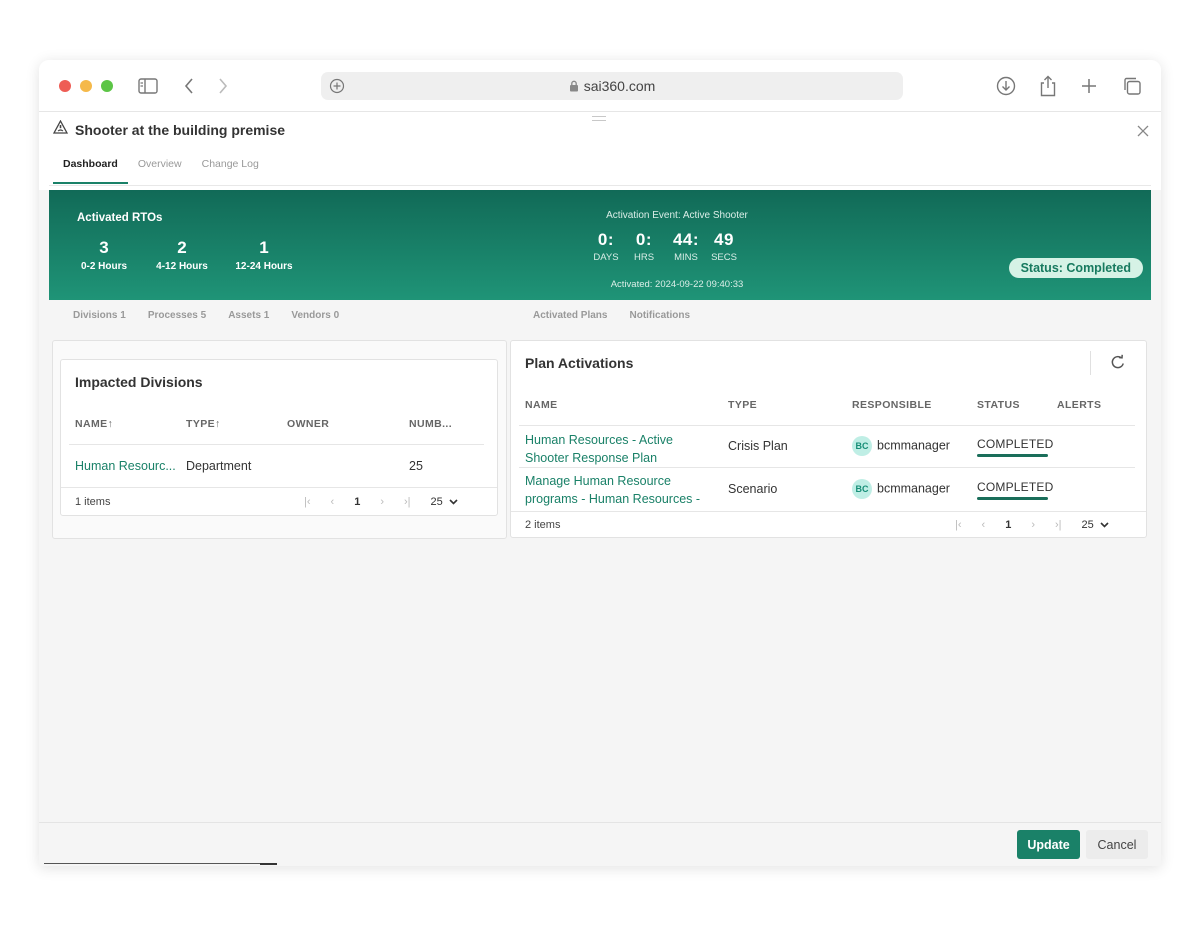 Image resolution: width=1200 pixels, height=926 pixels. What do you see at coordinates (264, 266) in the screenshot?
I see `rto-label: 12-24 Hours` at bounding box center [264, 266].